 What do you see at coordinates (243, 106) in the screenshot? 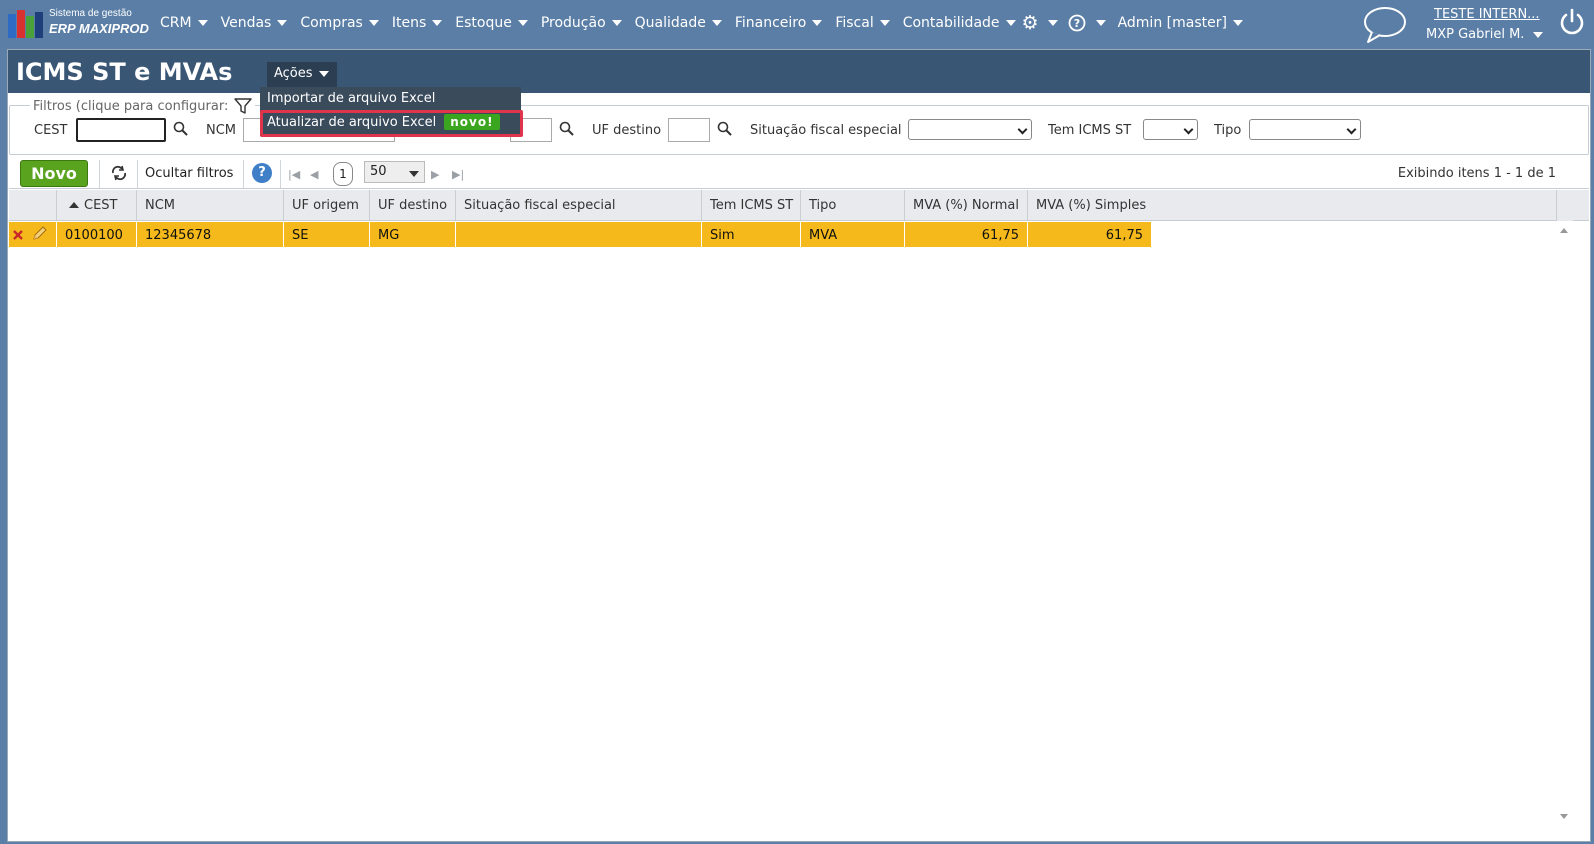
I see `filter-icon` at bounding box center [243, 106].